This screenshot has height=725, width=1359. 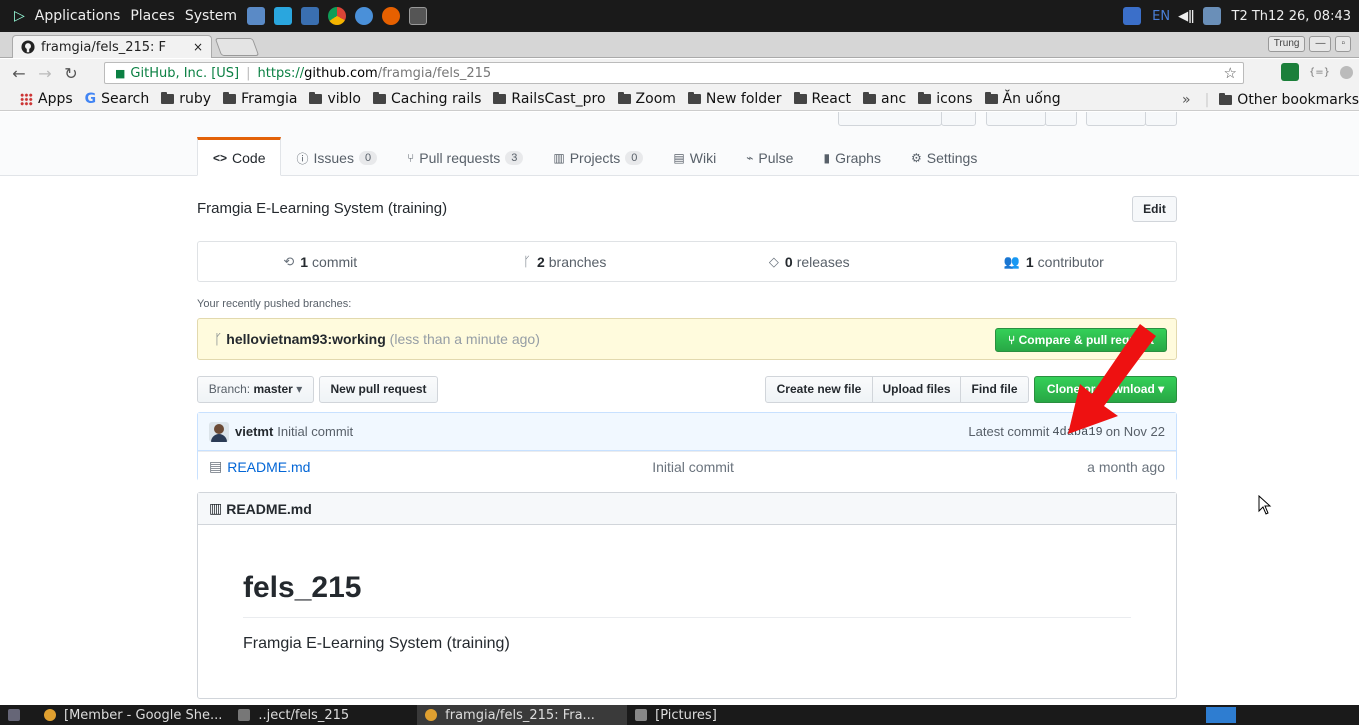 I want to click on google-icon: G, so click(x=90, y=99).